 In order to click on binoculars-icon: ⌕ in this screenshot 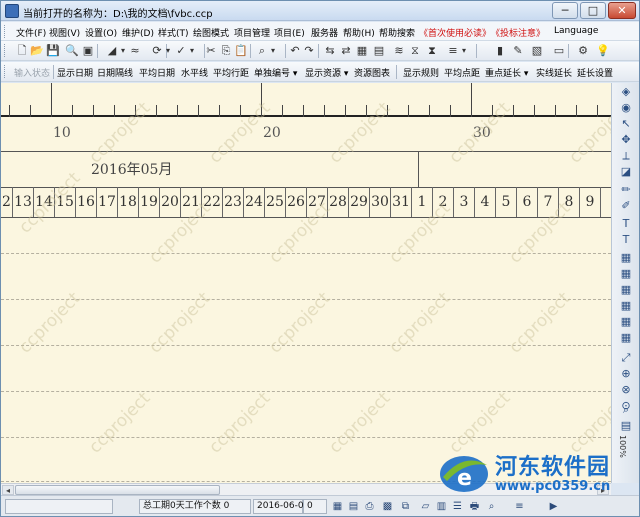, I will do `click(262, 51)`.